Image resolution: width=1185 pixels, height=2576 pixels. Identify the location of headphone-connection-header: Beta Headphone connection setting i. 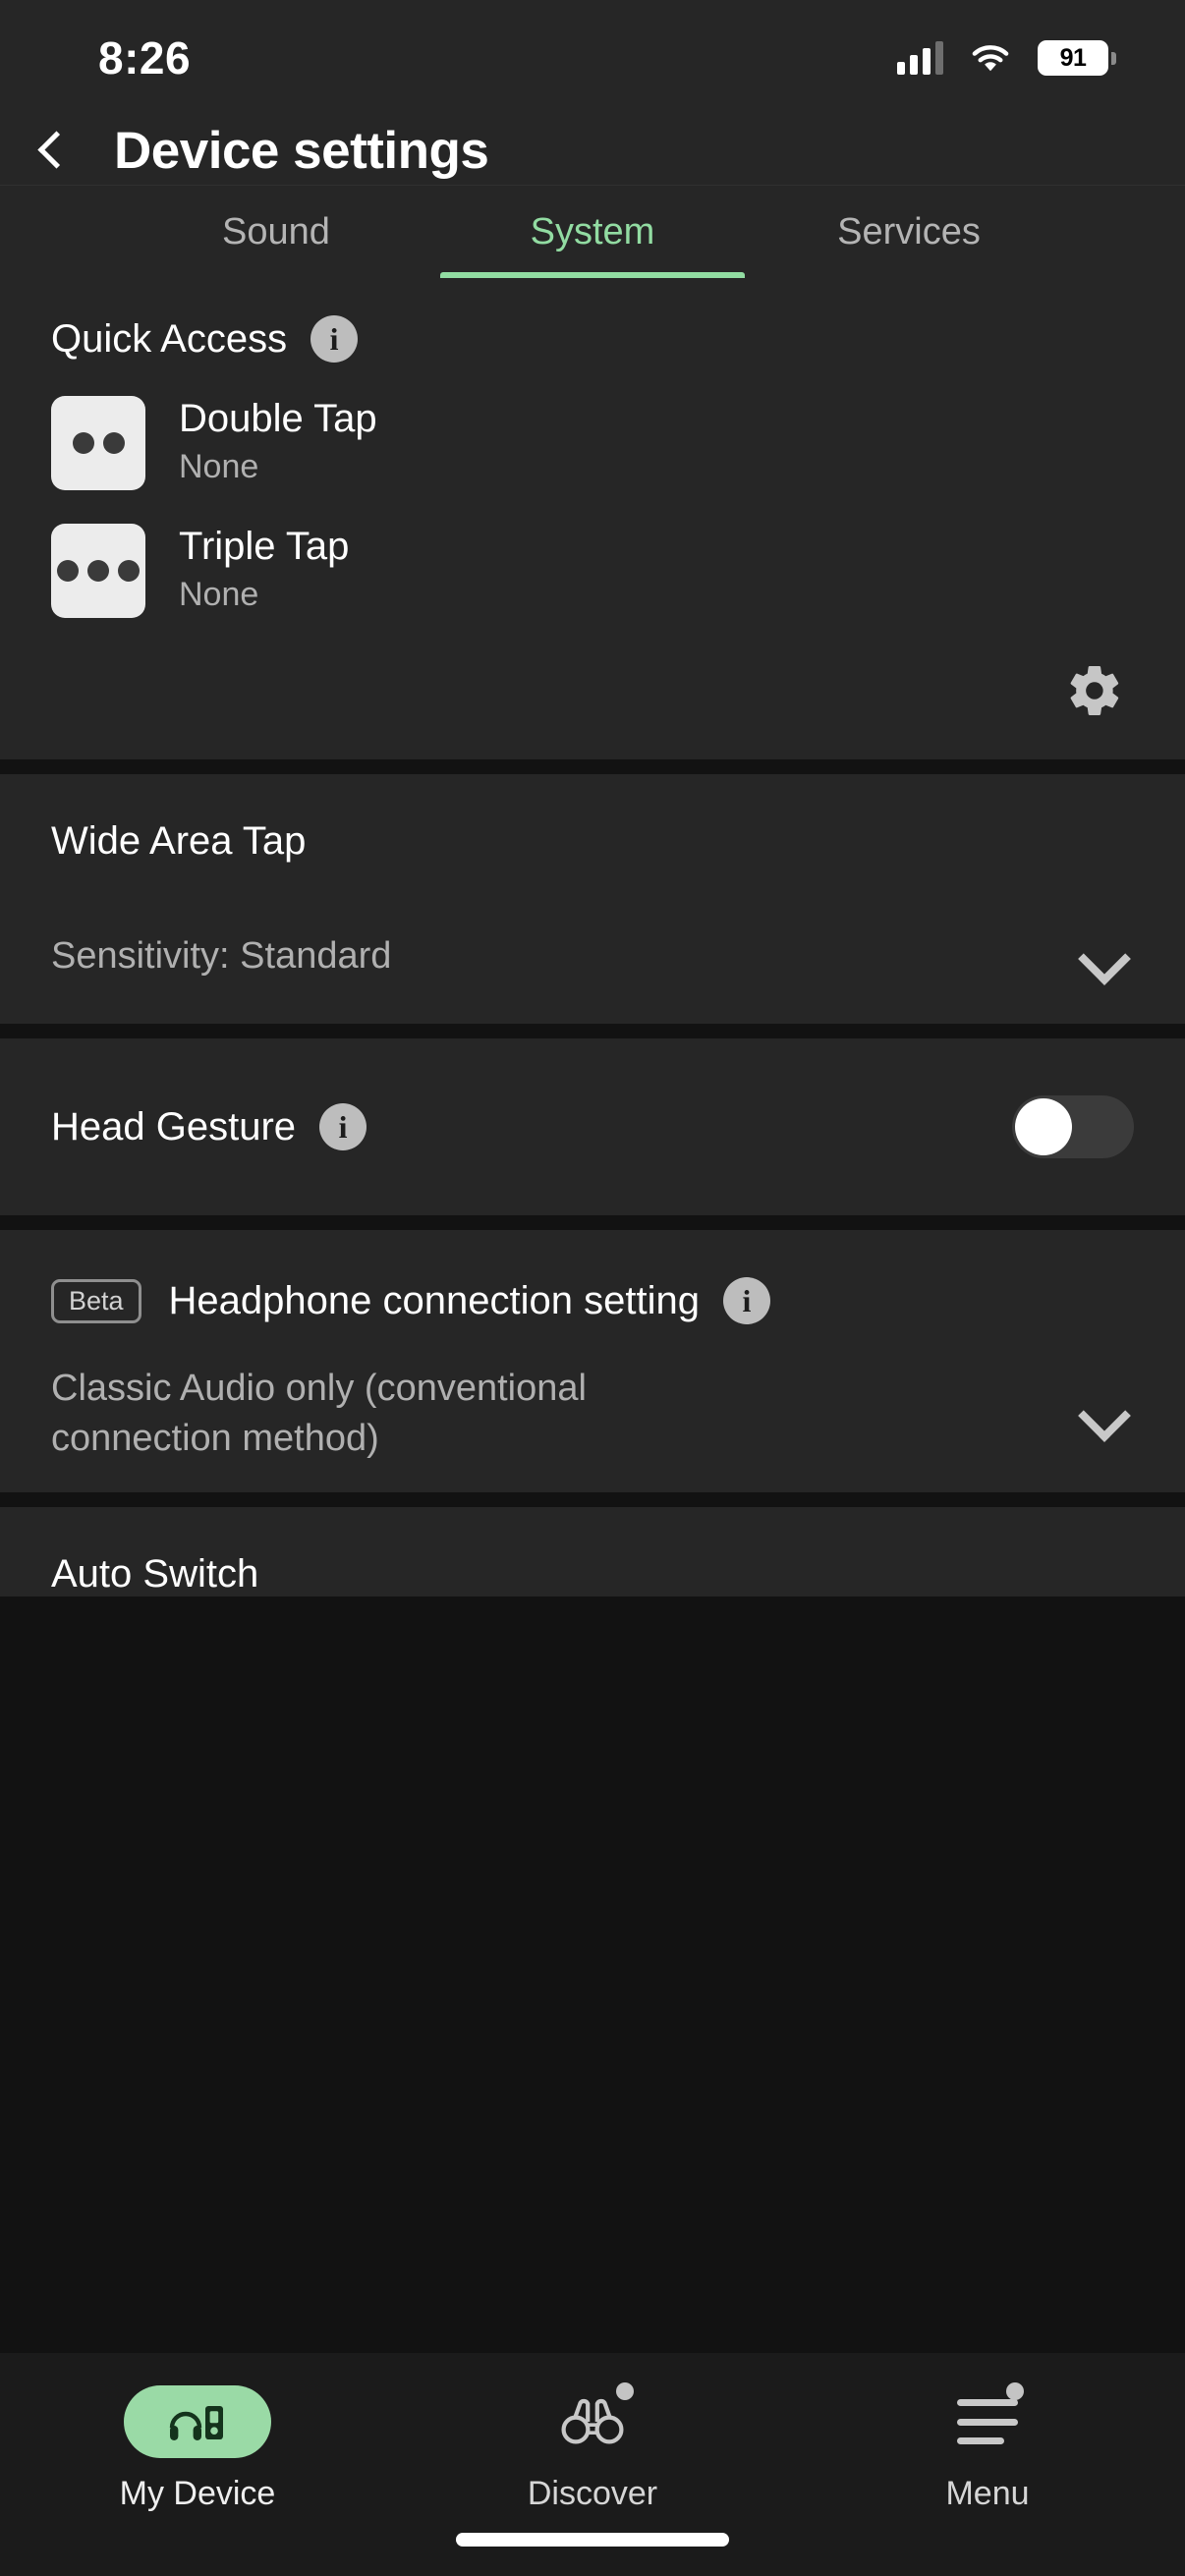
(592, 1277).